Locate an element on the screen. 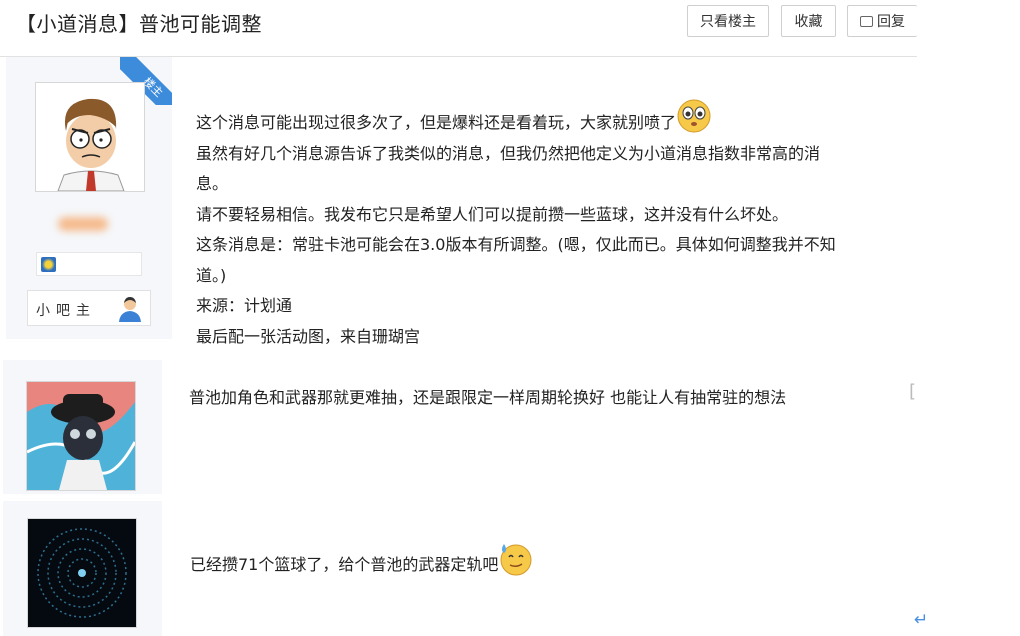 This screenshot has width=1020, height=636. reply-content: 已经攒71个篮球了，给个普池的武器定轨吧 is located at coordinates (362, 559).